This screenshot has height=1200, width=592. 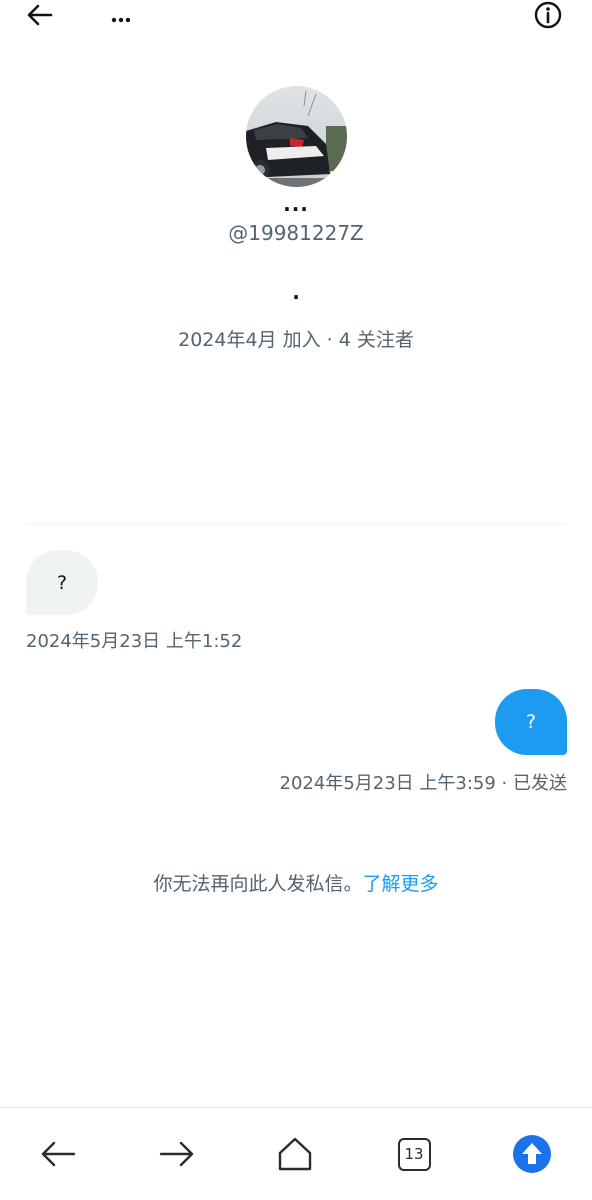 I want to click on forward-arrow-icon, so click(x=176, y=1154).